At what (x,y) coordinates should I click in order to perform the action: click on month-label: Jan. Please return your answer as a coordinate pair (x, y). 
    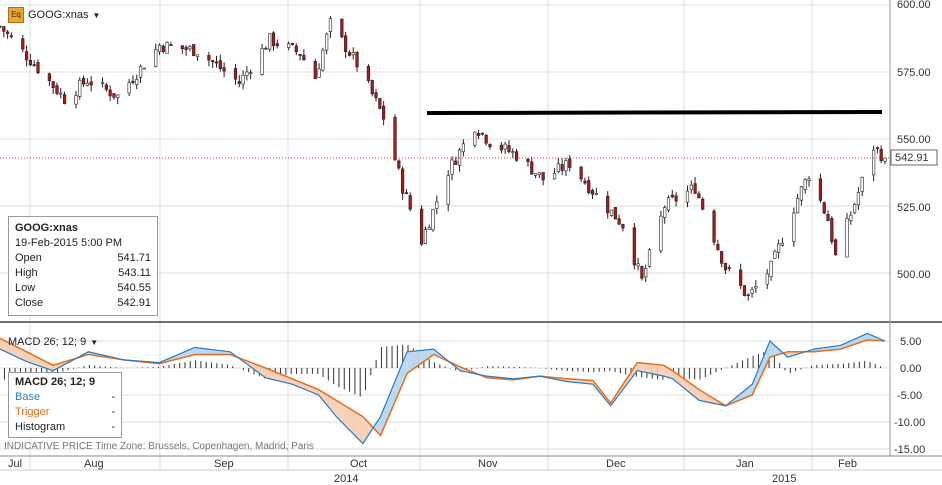
    Looking at the image, I should click on (745, 464).